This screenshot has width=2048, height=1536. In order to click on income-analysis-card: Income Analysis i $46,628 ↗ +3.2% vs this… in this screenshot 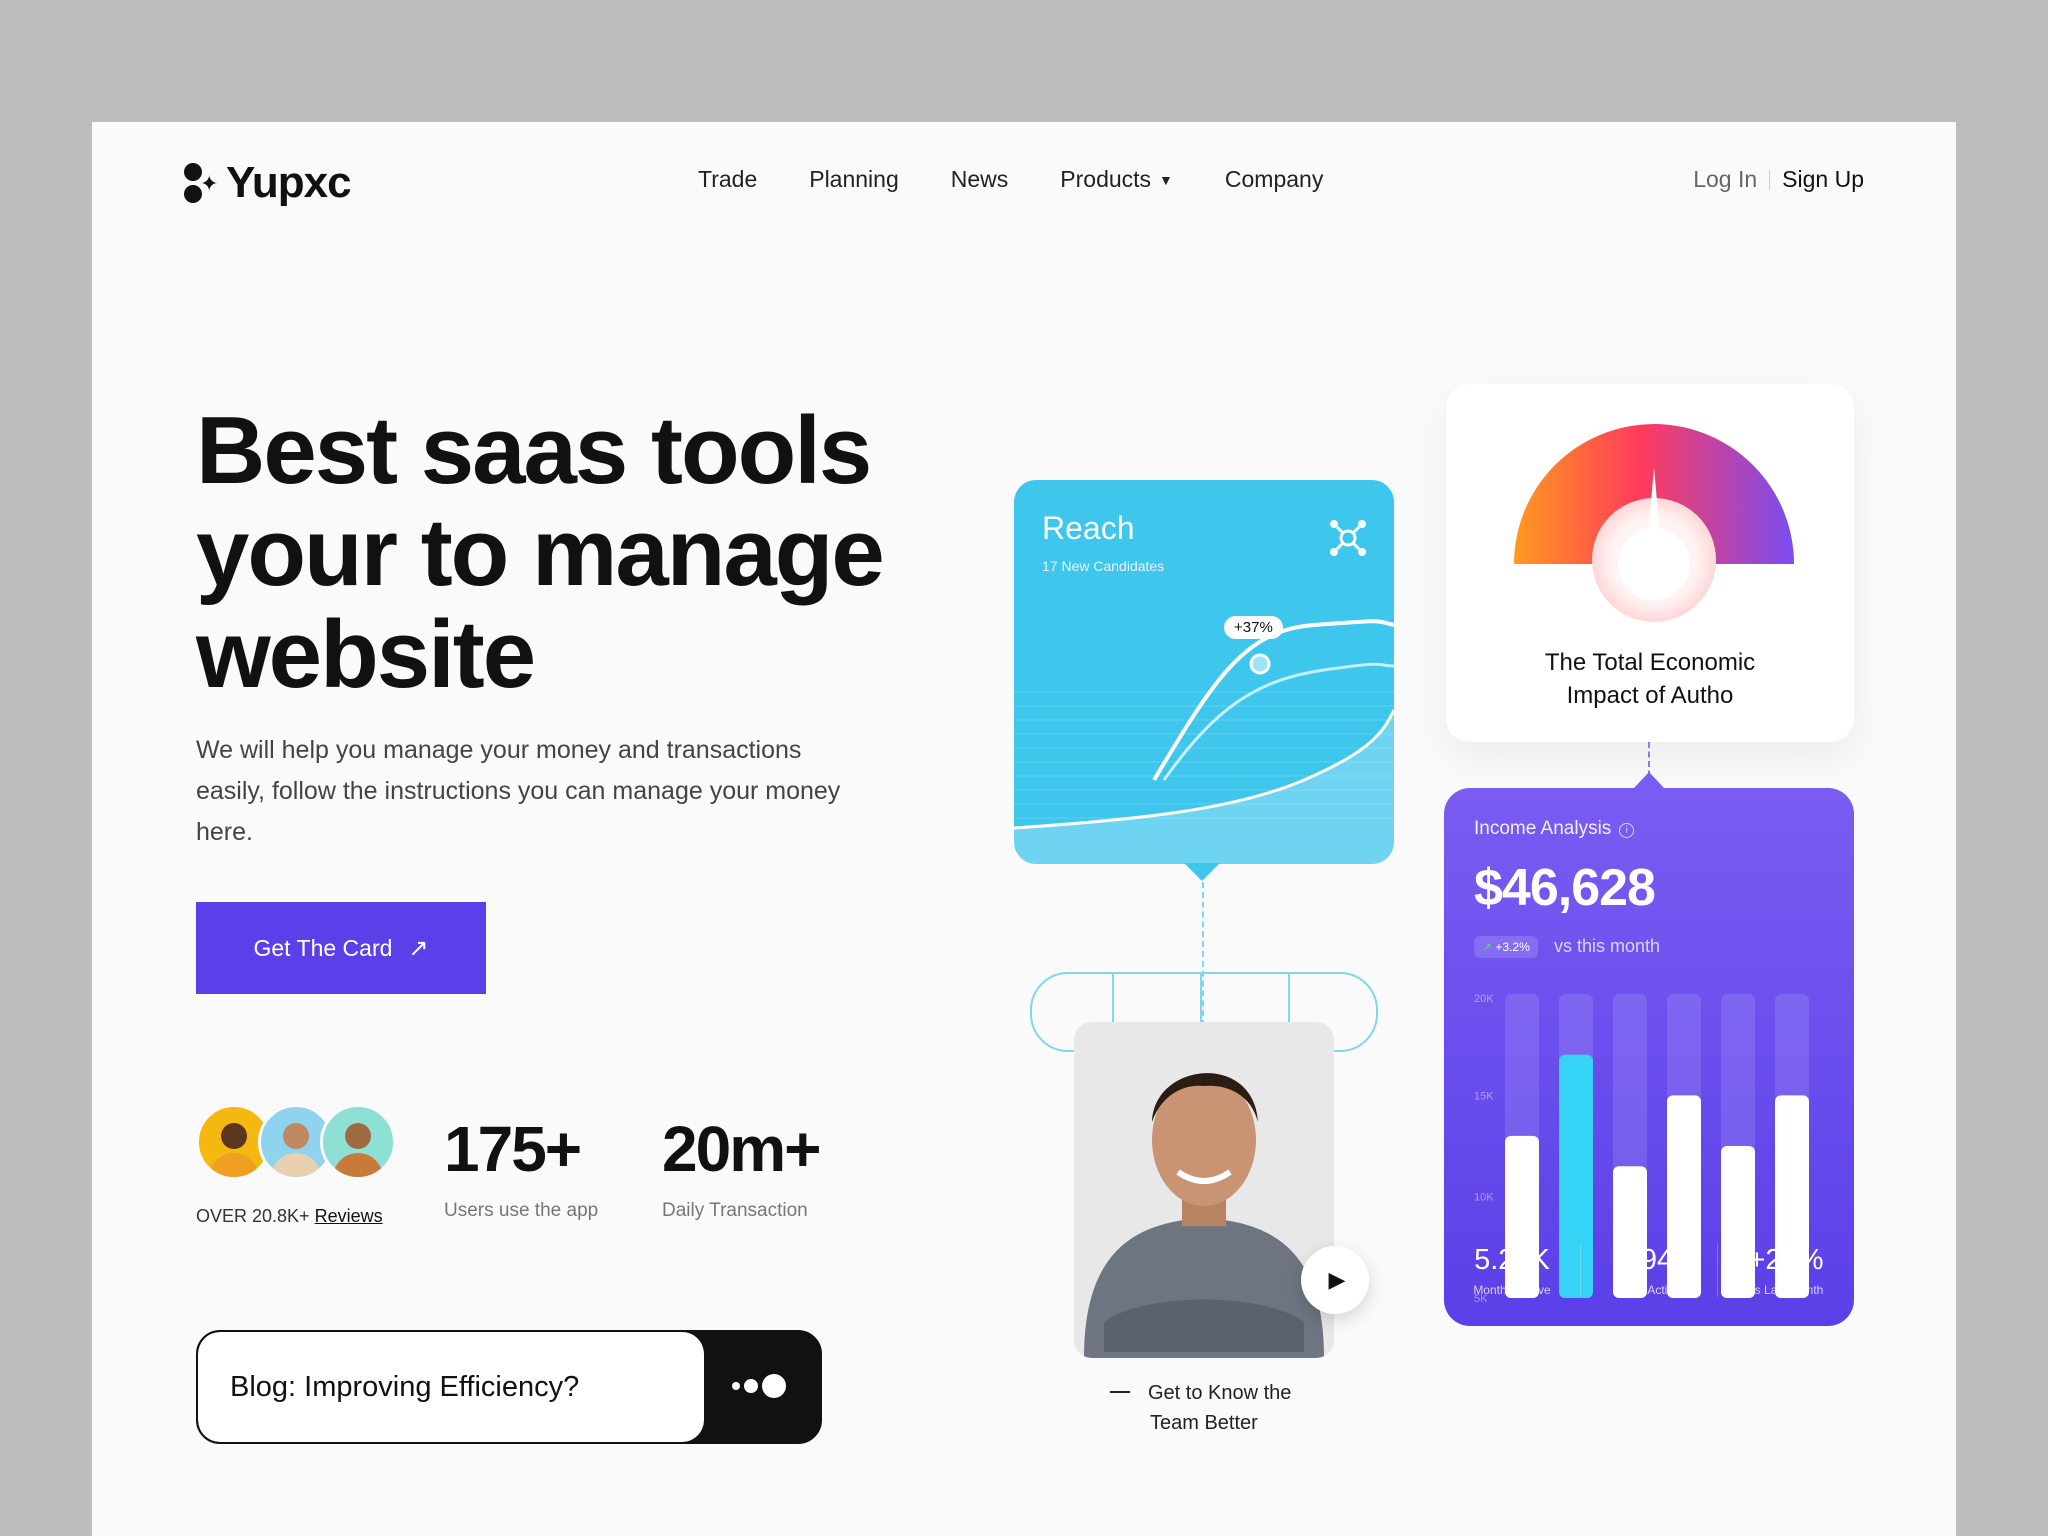, I will do `click(1649, 1057)`.